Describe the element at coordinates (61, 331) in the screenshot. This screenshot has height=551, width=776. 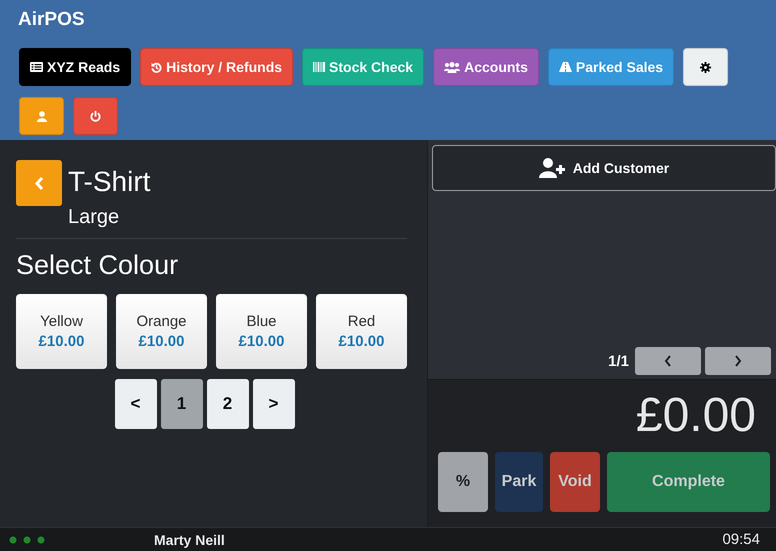
I see `option-button: Yellow £10.00` at that location.